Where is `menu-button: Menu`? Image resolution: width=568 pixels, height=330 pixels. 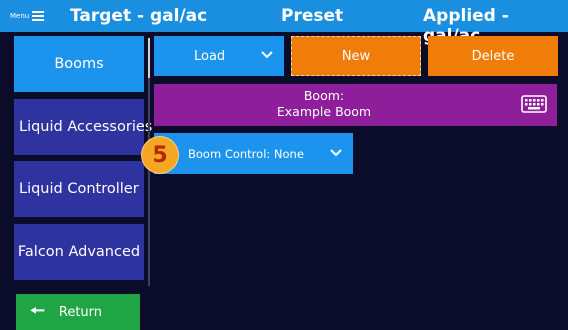
menu-button: Menu is located at coordinates (27, 16).